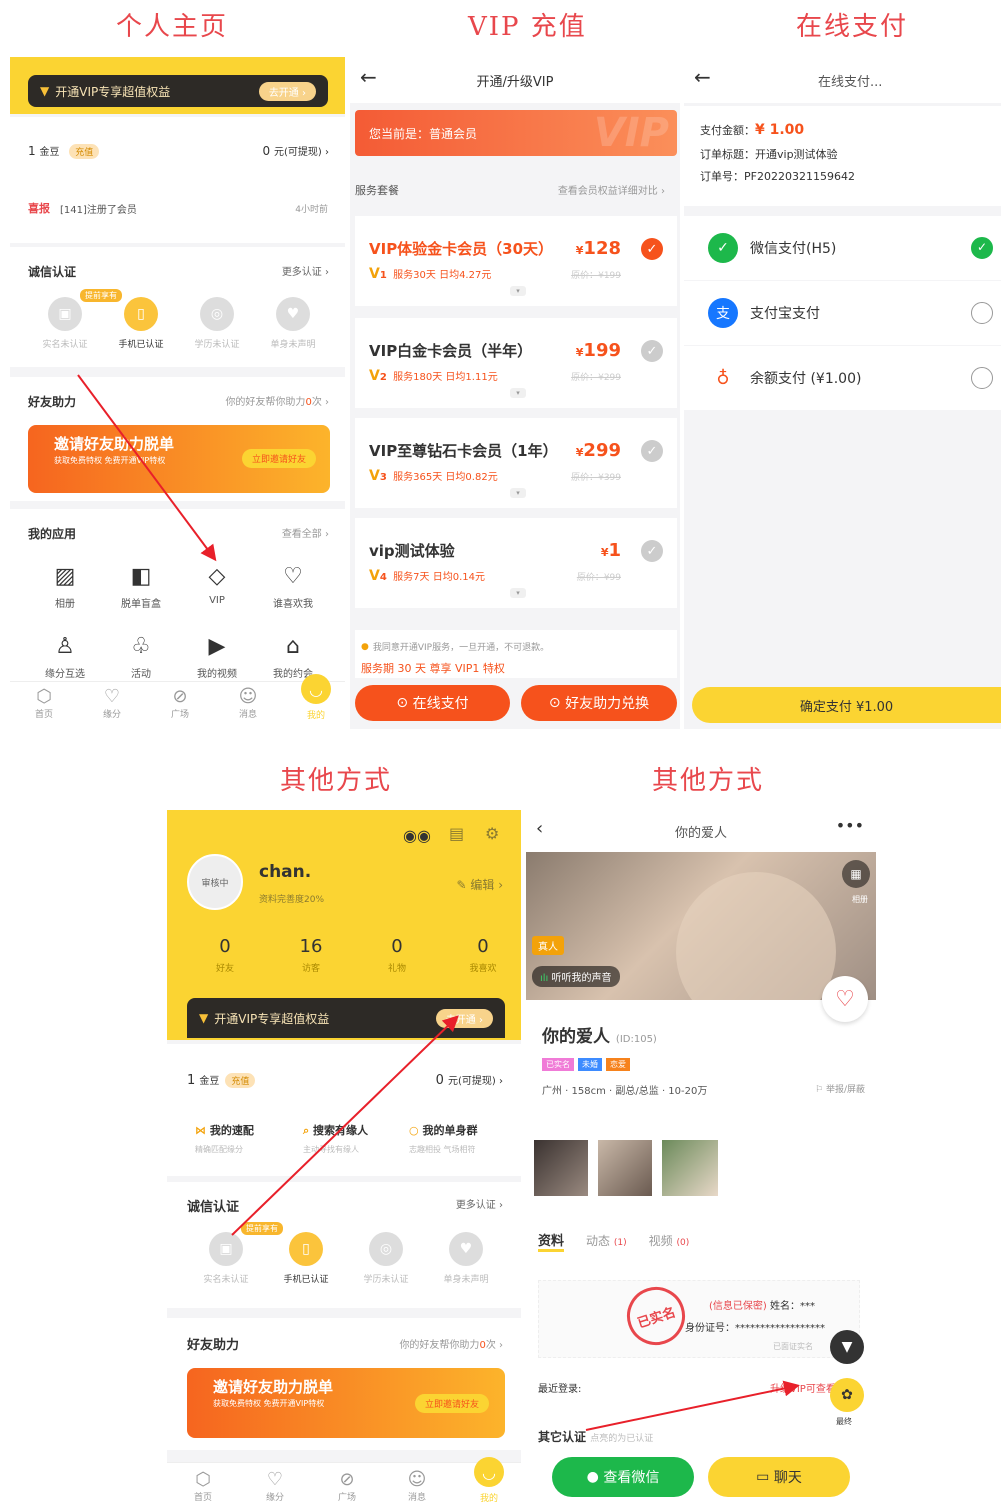 This screenshot has width=1001, height=1512. Describe the element at coordinates (847, 1395) in the screenshot. I see `gift-icon: ✿` at that location.